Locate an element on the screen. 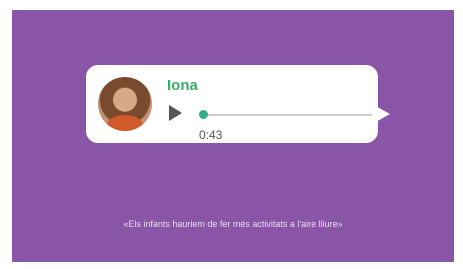 This screenshot has height=269, width=463. avatar is located at coordinates (125, 104).